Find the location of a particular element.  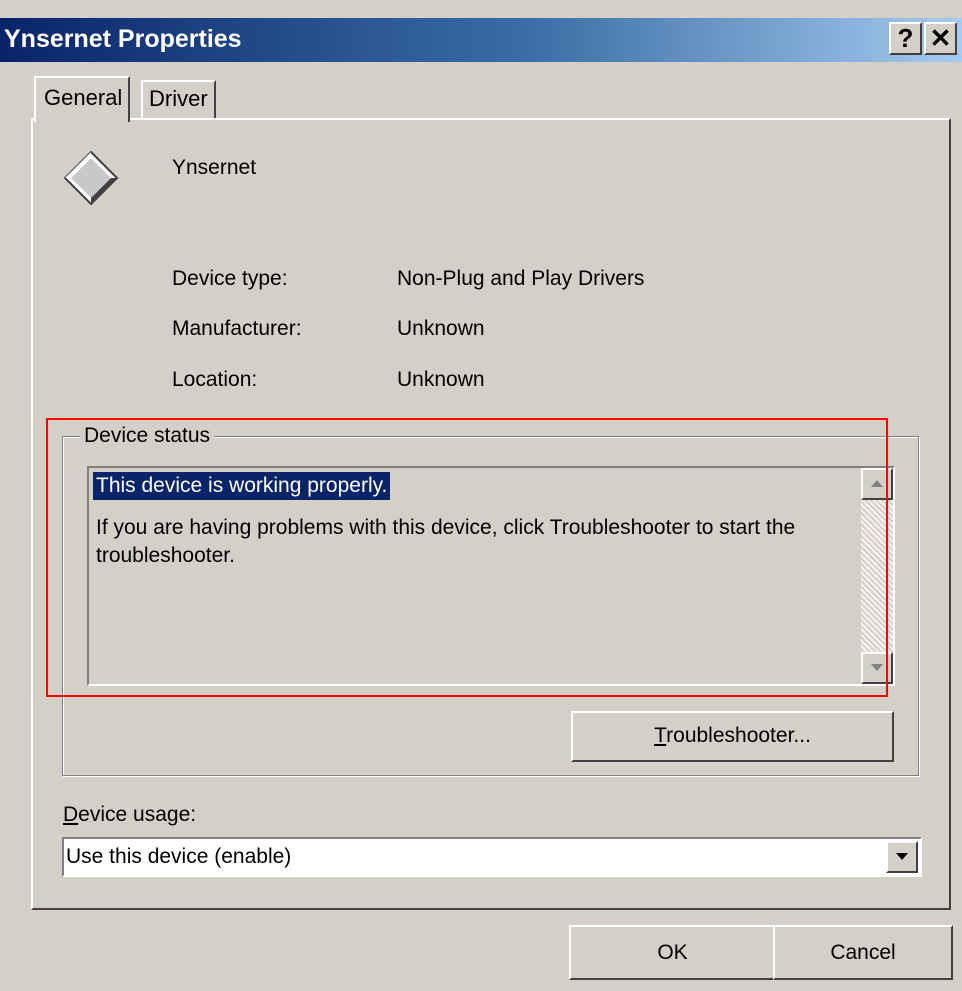

title-bar: Ynsernet Properties ? ✕ is located at coordinates (481, 40).